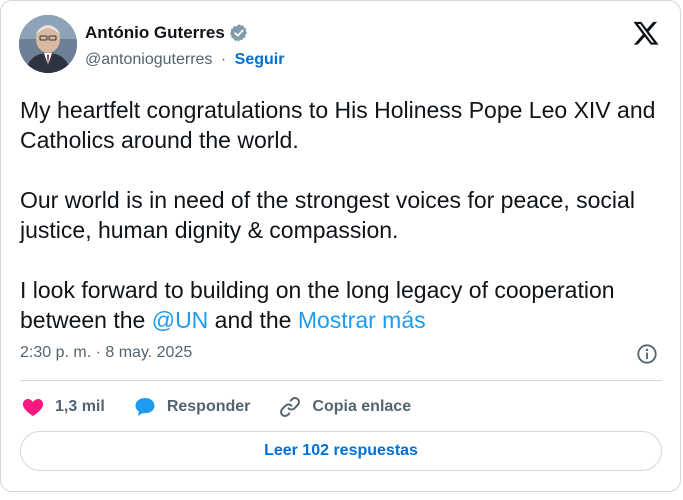 The image size is (683, 500). I want to click on verified-badge-icon, so click(238, 33).